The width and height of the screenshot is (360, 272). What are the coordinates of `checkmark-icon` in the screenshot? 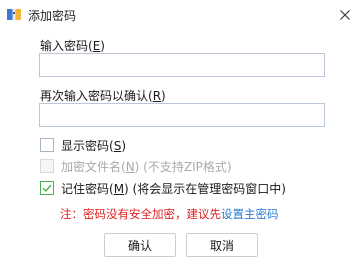 It's located at (47, 188).